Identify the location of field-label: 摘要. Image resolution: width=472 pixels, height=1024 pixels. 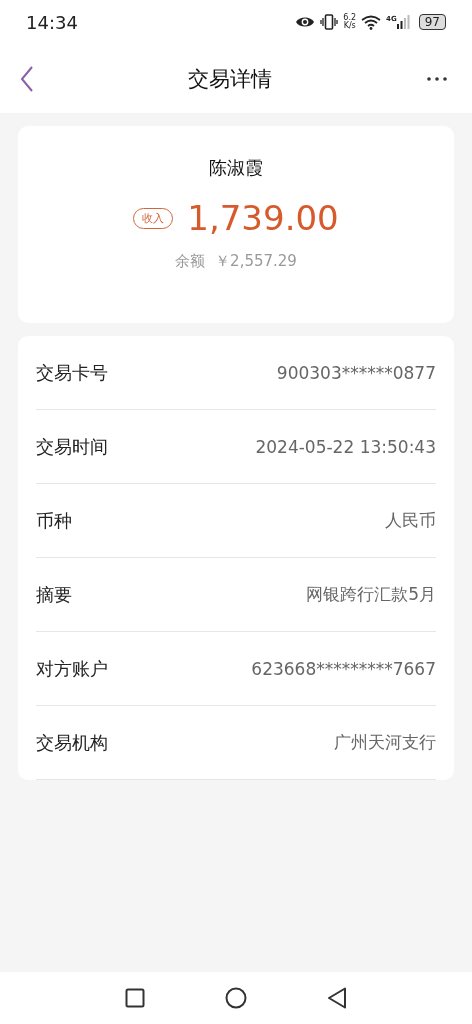
(54, 594).